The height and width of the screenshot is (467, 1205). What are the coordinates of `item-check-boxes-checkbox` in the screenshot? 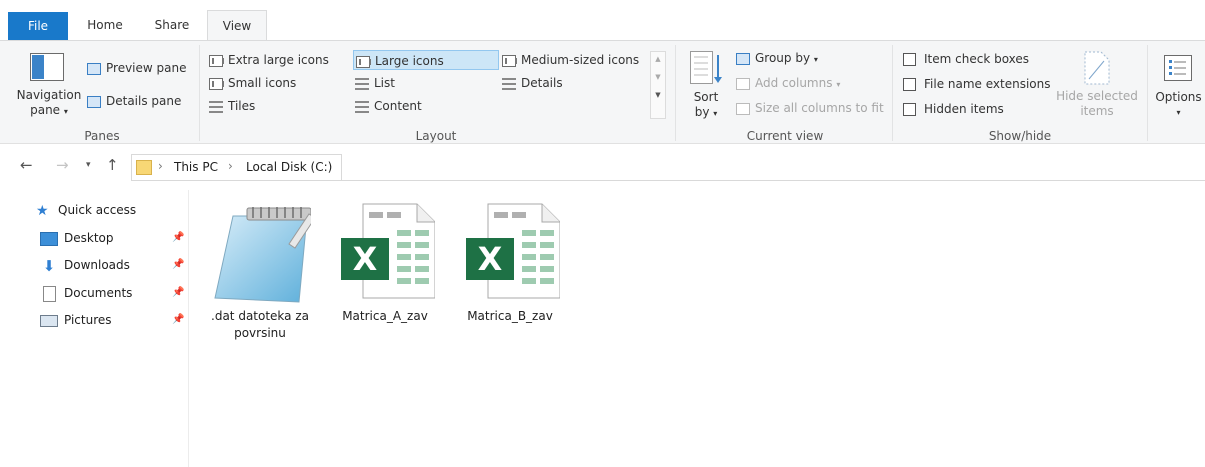 It's located at (909, 59).